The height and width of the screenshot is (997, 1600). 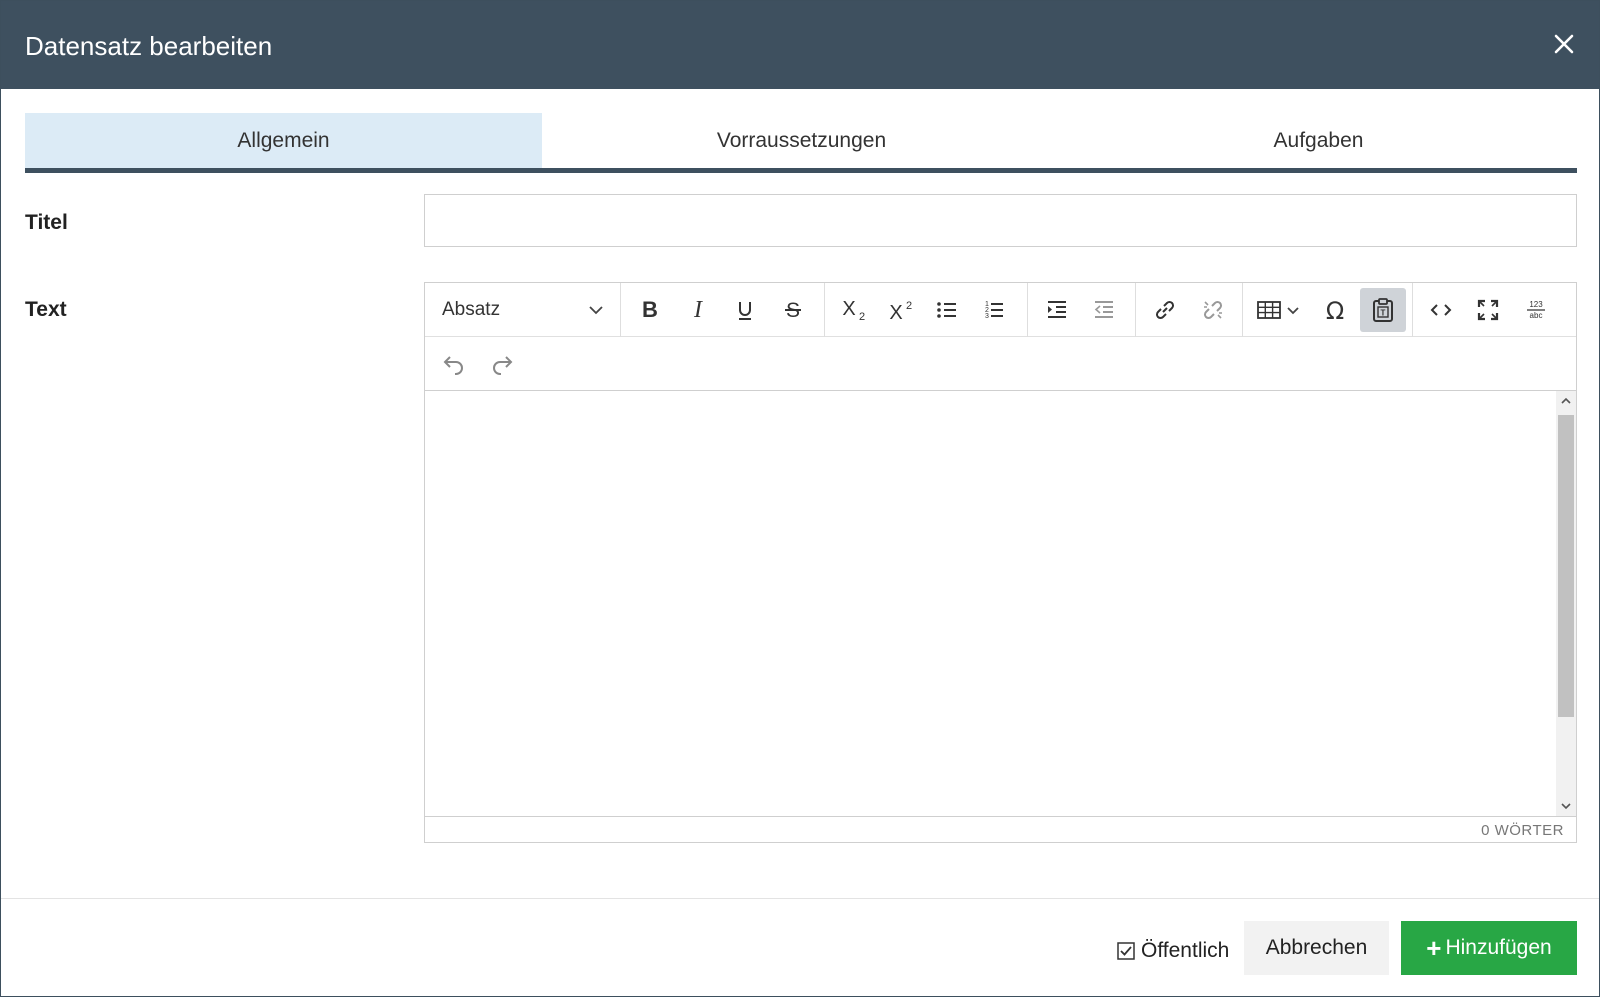 What do you see at coordinates (502, 364) in the screenshot?
I see `redo-icon` at bounding box center [502, 364].